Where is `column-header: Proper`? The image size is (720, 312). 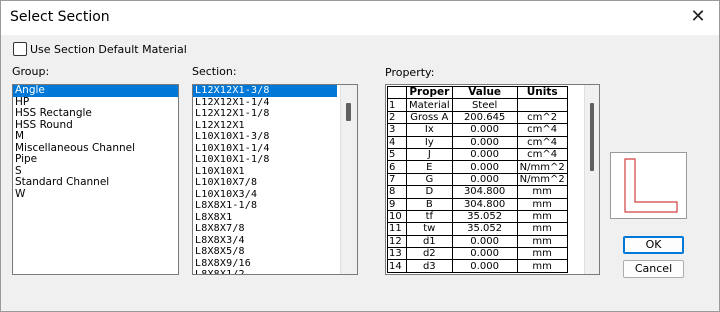 column-header: Proper is located at coordinates (429, 92).